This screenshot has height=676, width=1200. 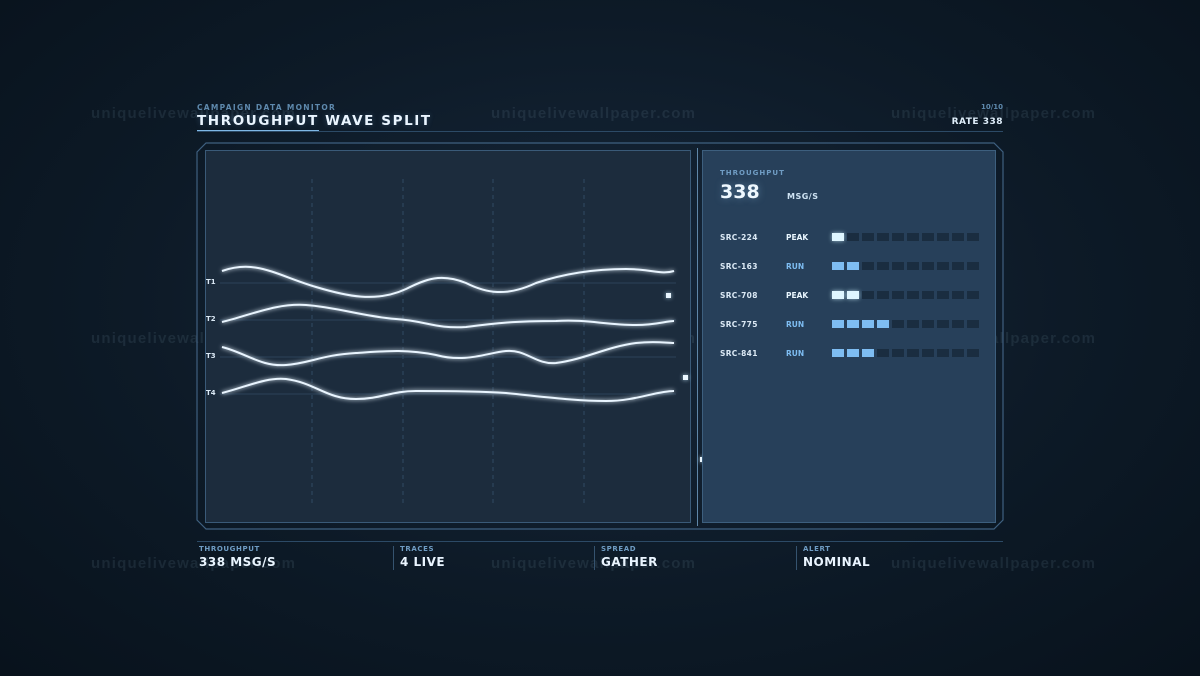 I want to click on metric-label: THROUGHPUT, so click(x=752, y=173).